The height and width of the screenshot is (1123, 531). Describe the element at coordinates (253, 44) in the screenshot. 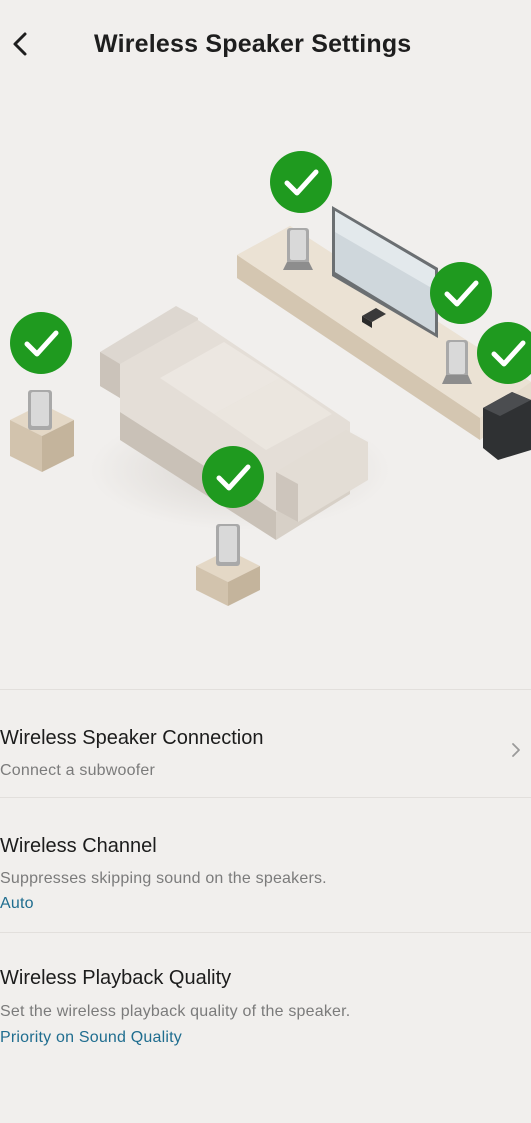

I see `page-title: Wireless Speaker Settings` at that location.